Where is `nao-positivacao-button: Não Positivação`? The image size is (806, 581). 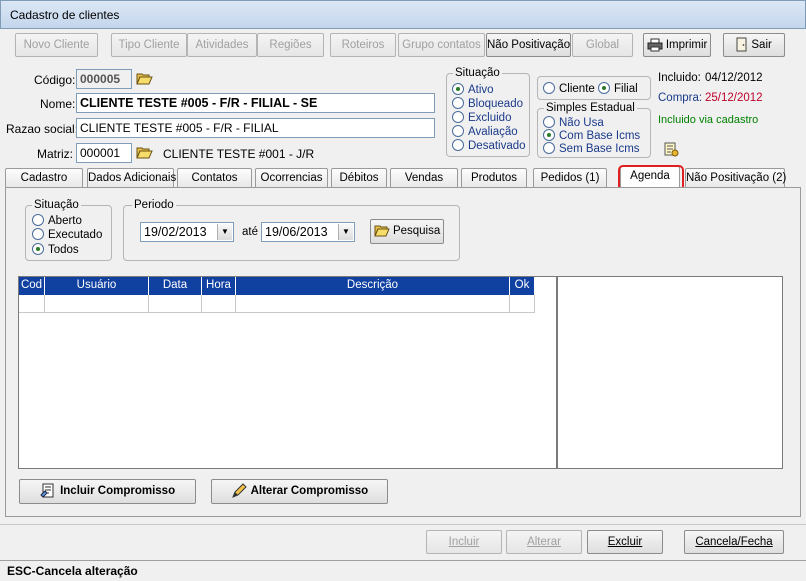
nao-positivacao-button: Não Positivação is located at coordinates (528, 45).